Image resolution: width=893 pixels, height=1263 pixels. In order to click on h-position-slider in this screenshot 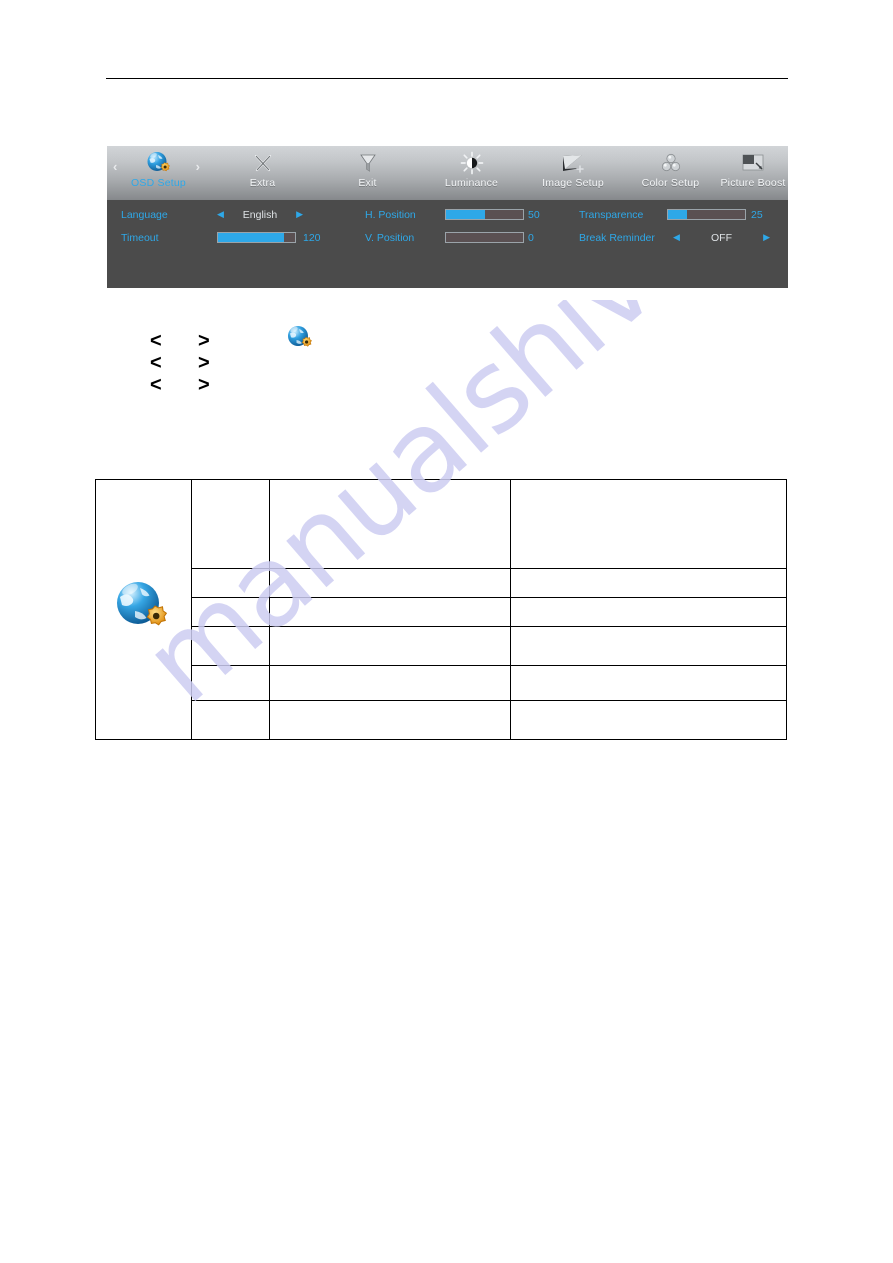, I will do `click(484, 214)`.